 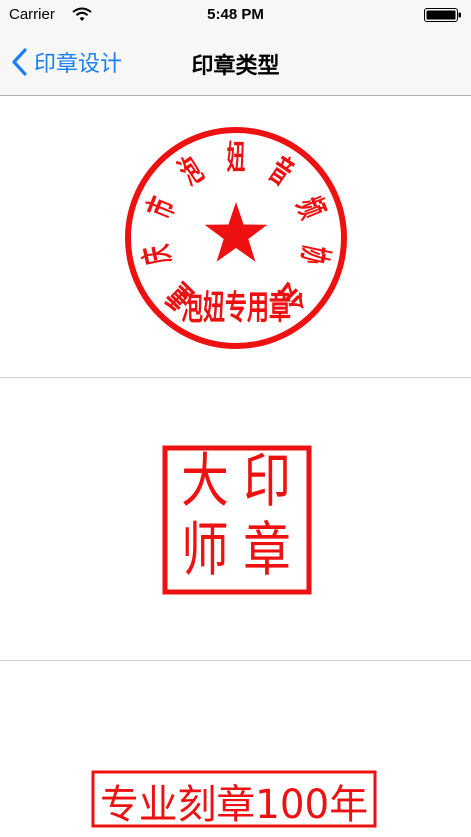 I want to click on round-seal-arc-char: 频, so click(x=310, y=208).